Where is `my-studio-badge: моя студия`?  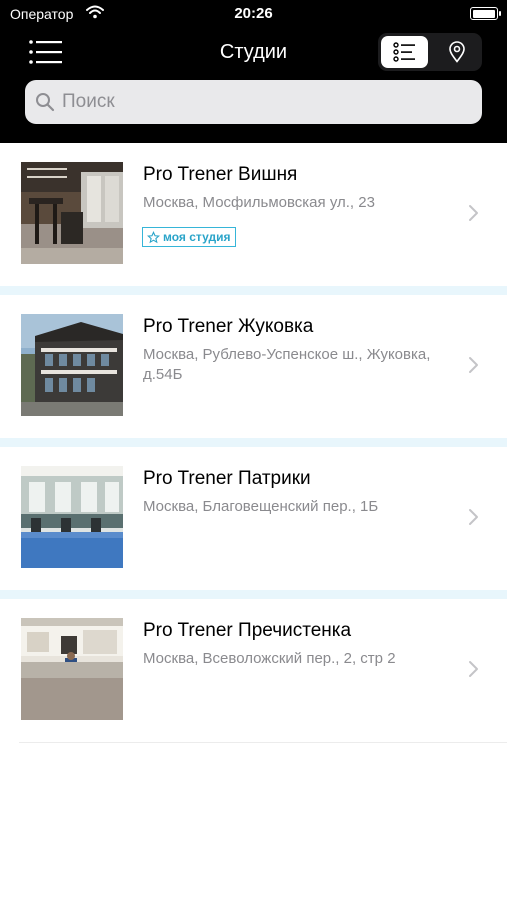 my-studio-badge: моя студия is located at coordinates (189, 237).